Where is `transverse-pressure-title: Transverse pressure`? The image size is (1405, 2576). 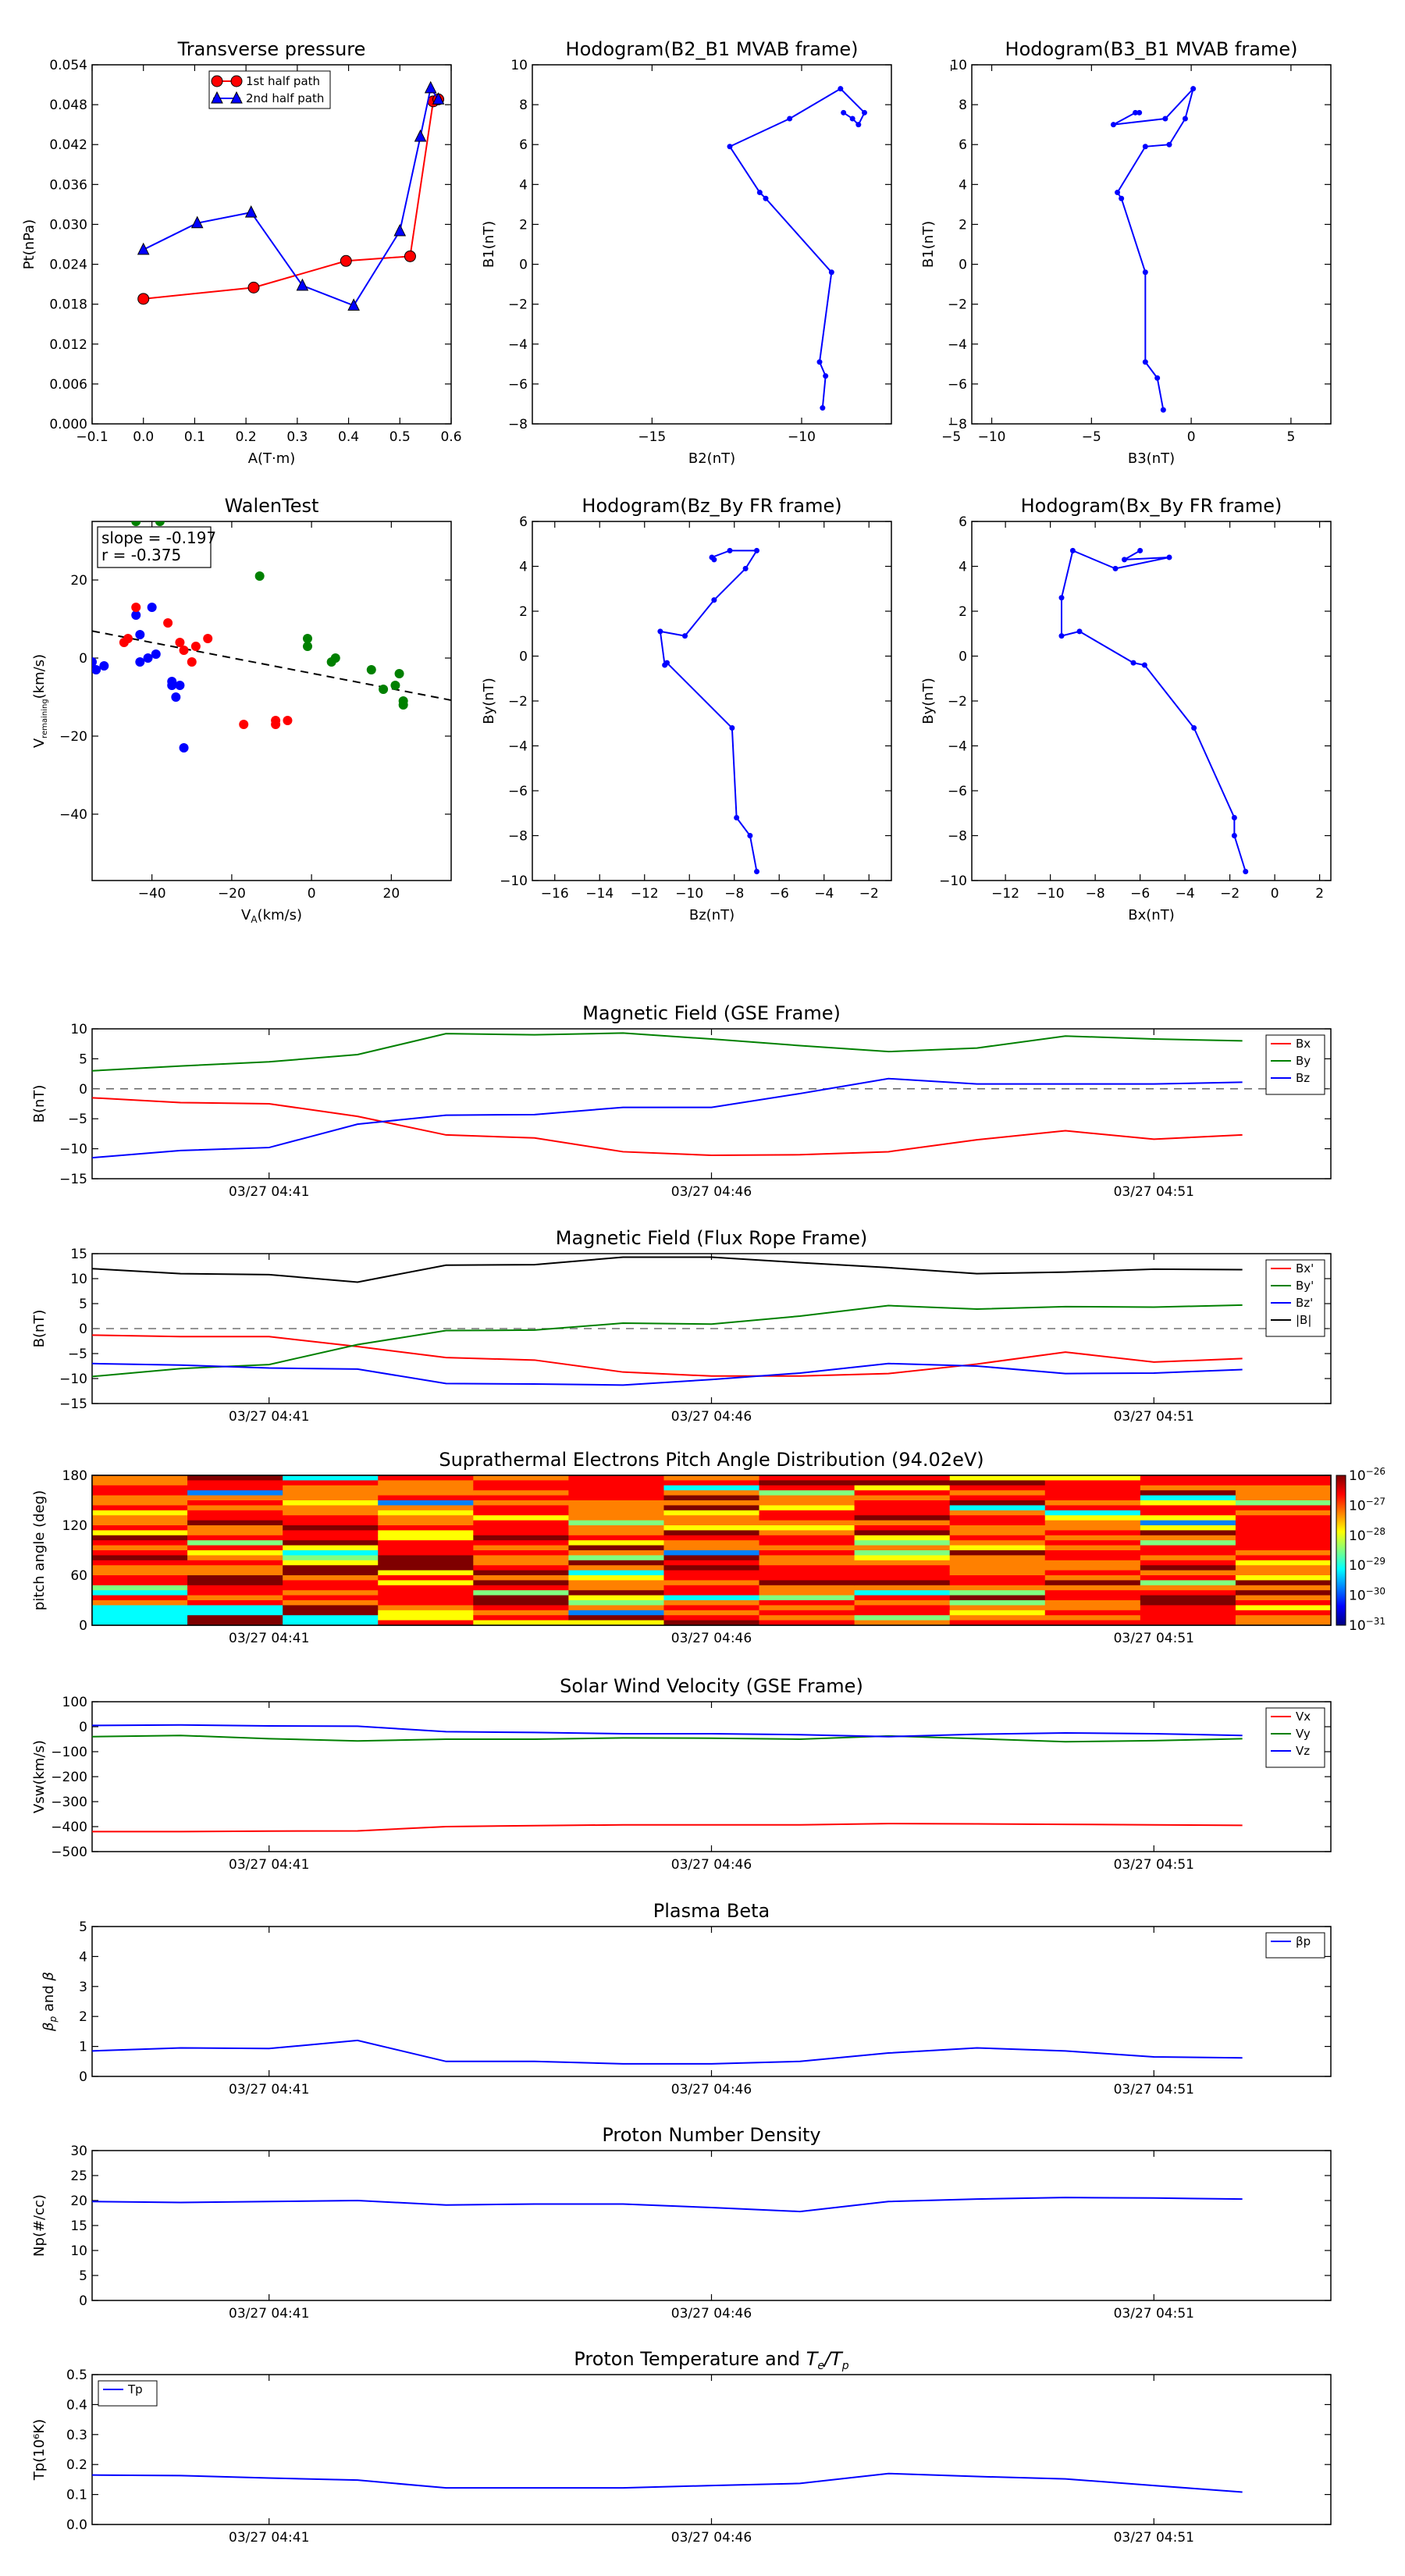 transverse-pressure-title: Transverse pressure is located at coordinates (271, 49).